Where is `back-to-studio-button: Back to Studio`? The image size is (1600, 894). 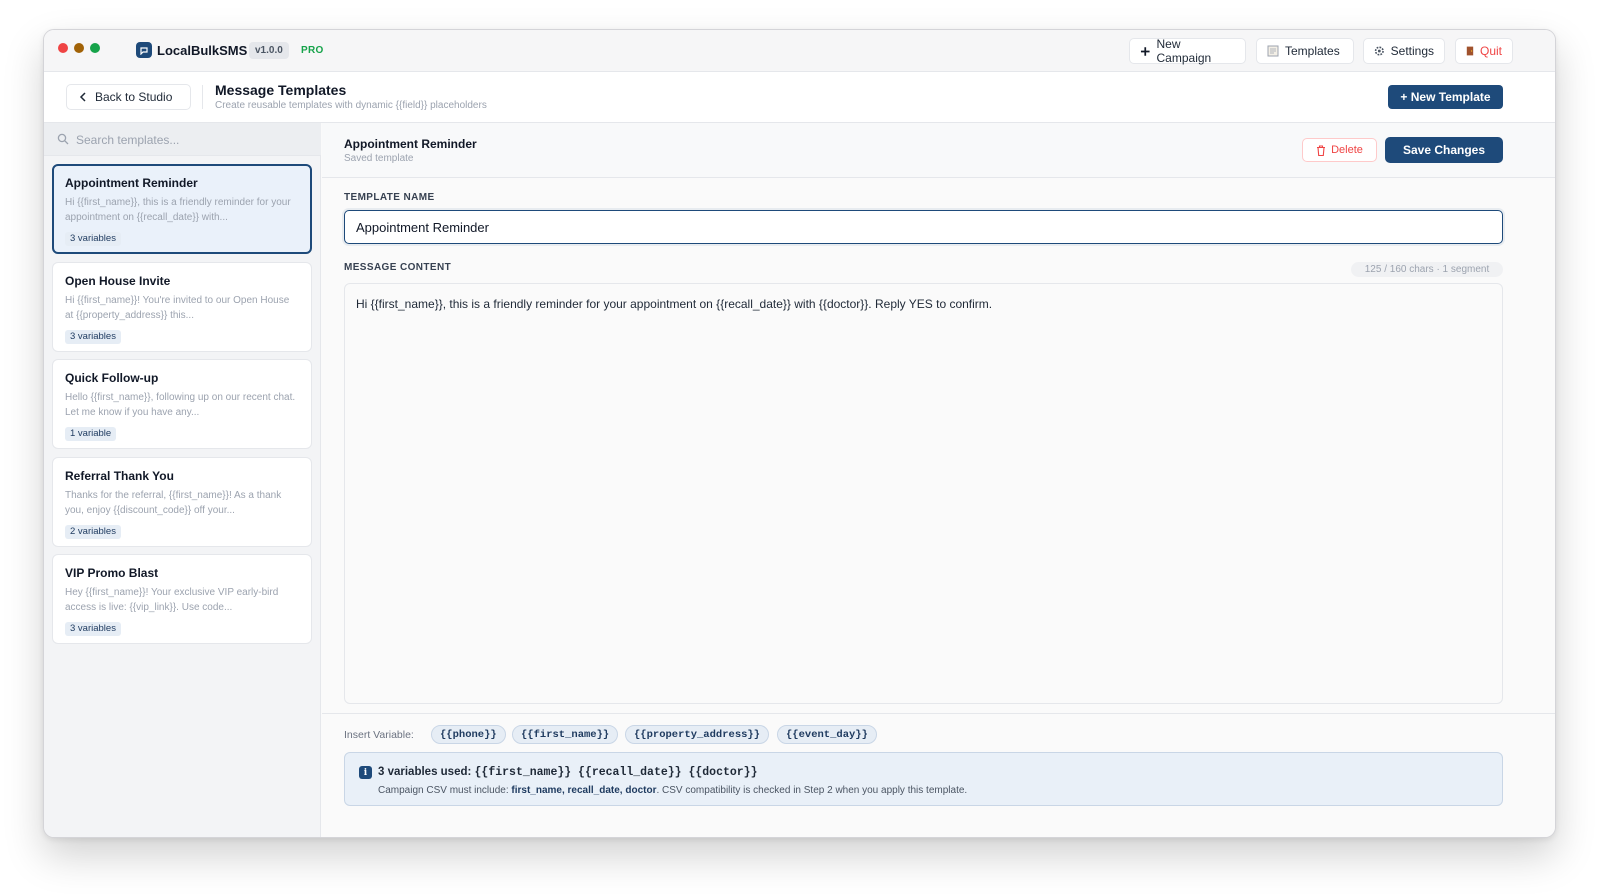
back-to-studio-button: Back to Studio is located at coordinates (128, 97).